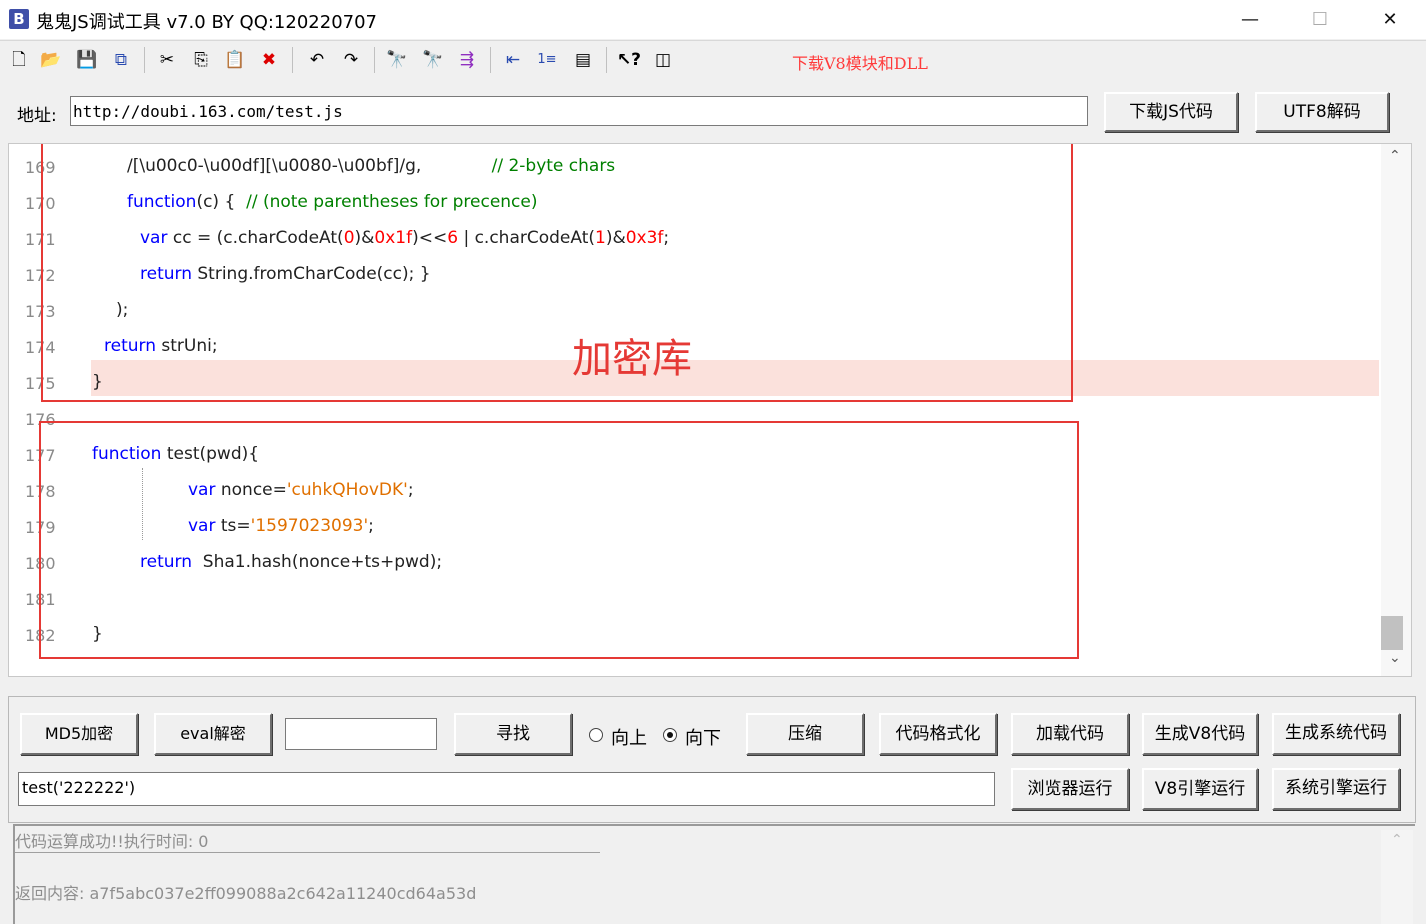 The height and width of the screenshot is (924, 1426). Describe the element at coordinates (37, 116) in the screenshot. I see `address-label: 地址:` at that location.